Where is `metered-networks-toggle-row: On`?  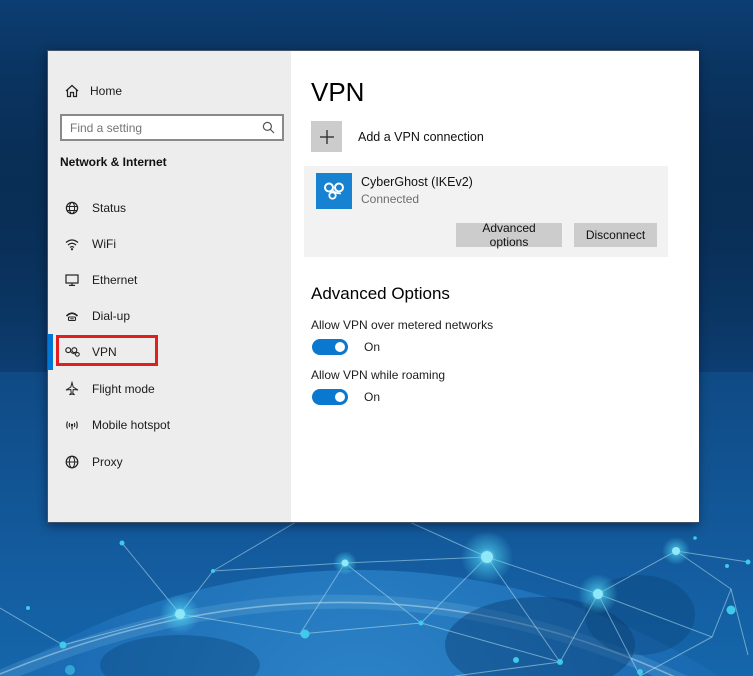
metered-networks-toggle-row: On is located at coordinates (346, 347).